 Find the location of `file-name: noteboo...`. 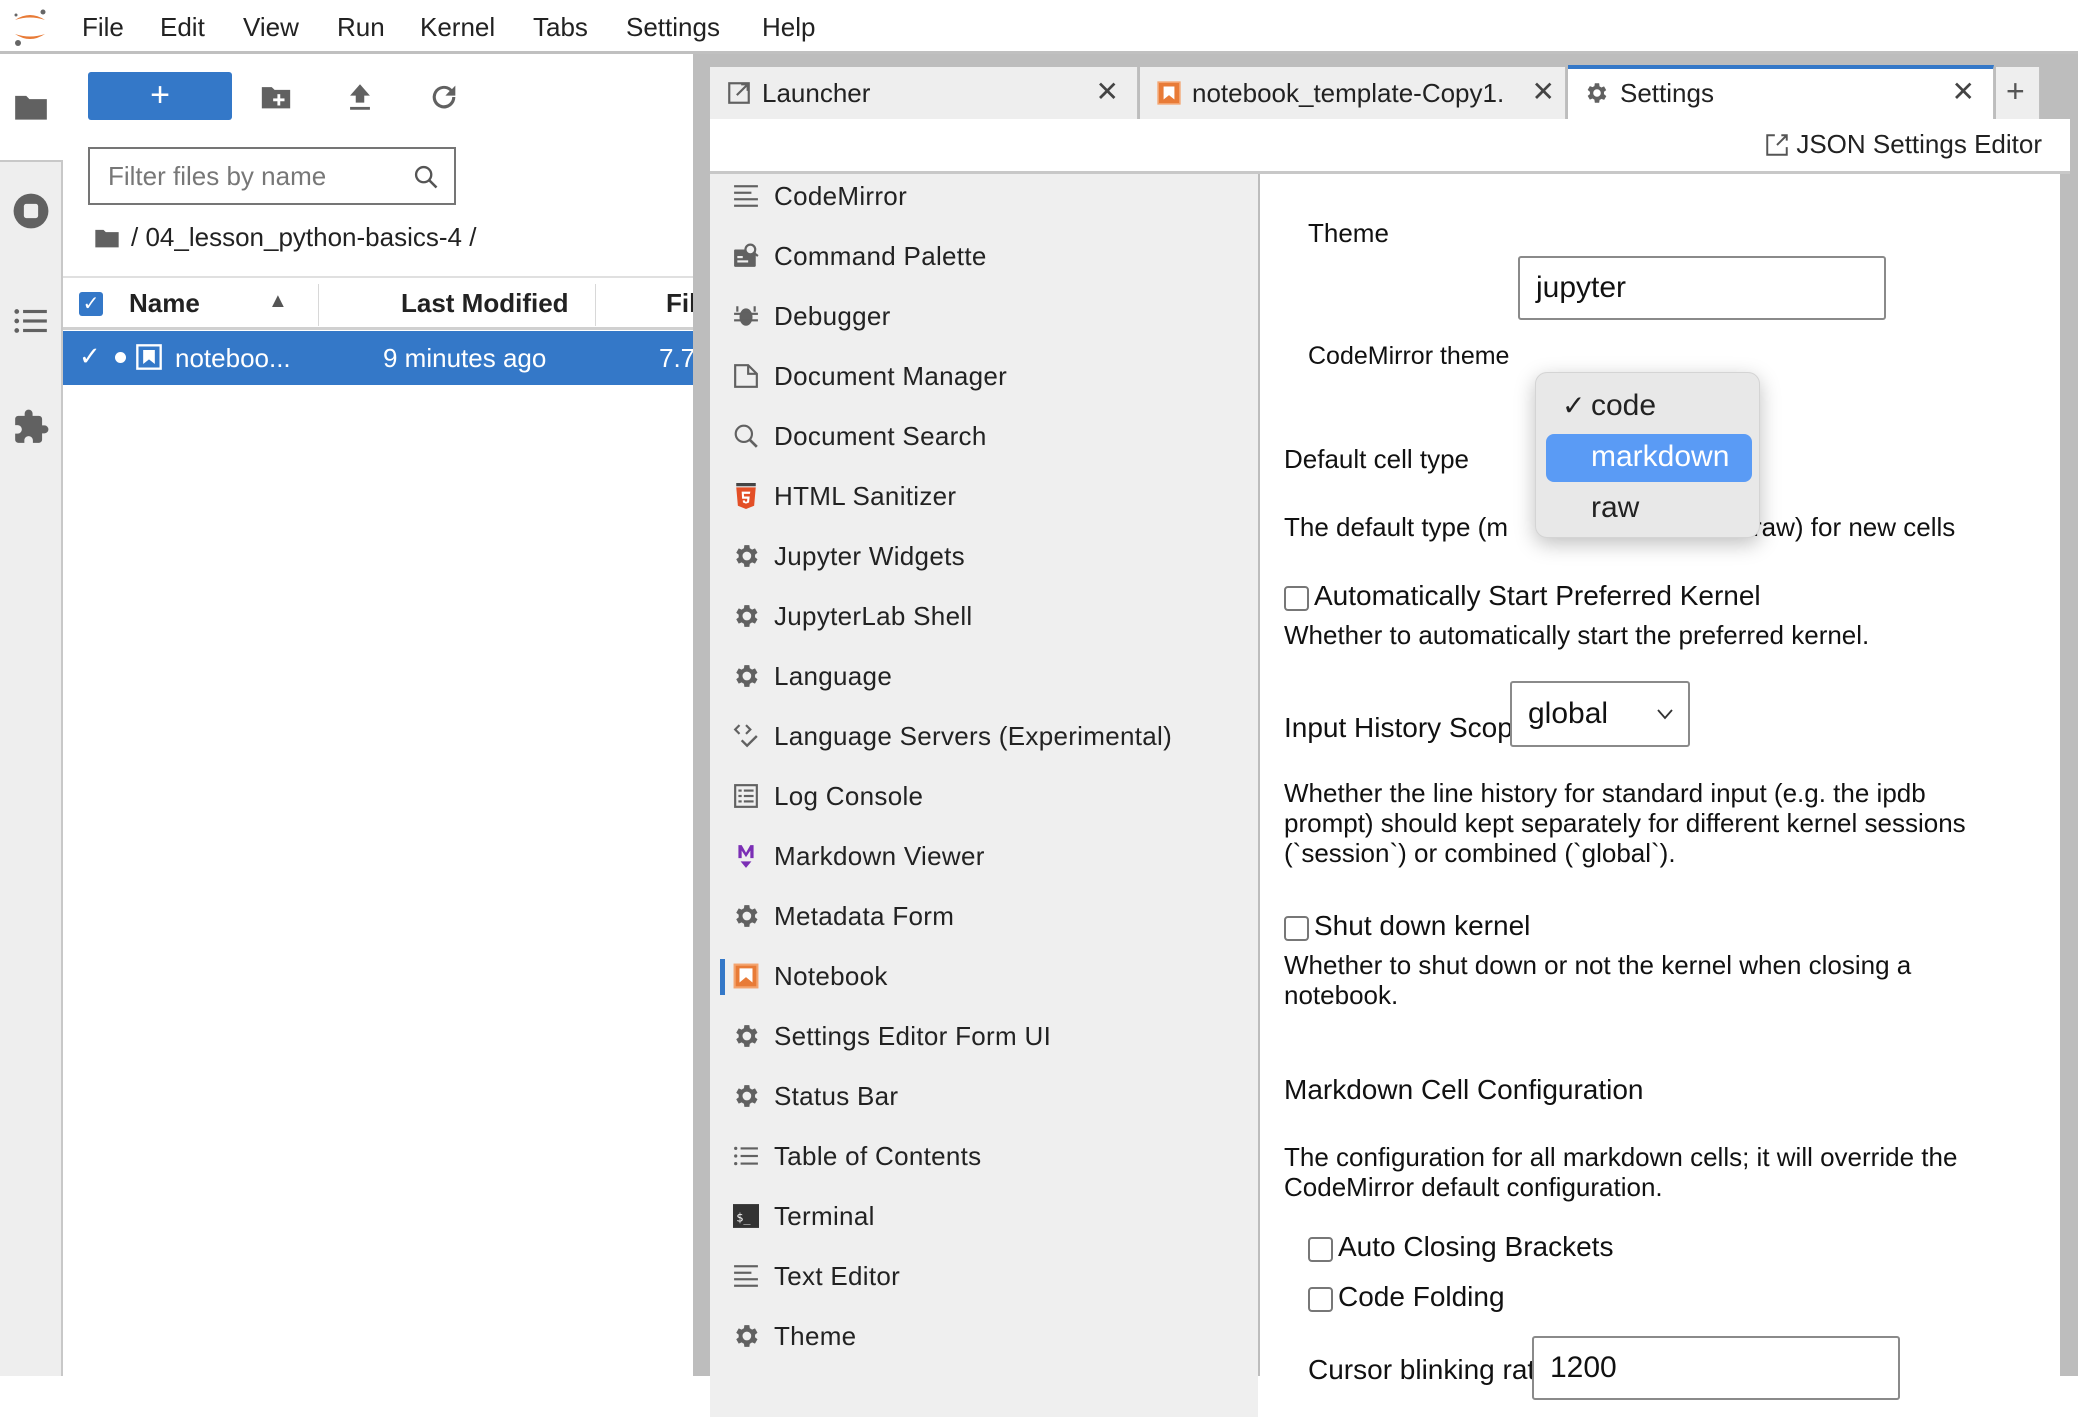

file-name: noteboo... is located at coordinates (233, 358).